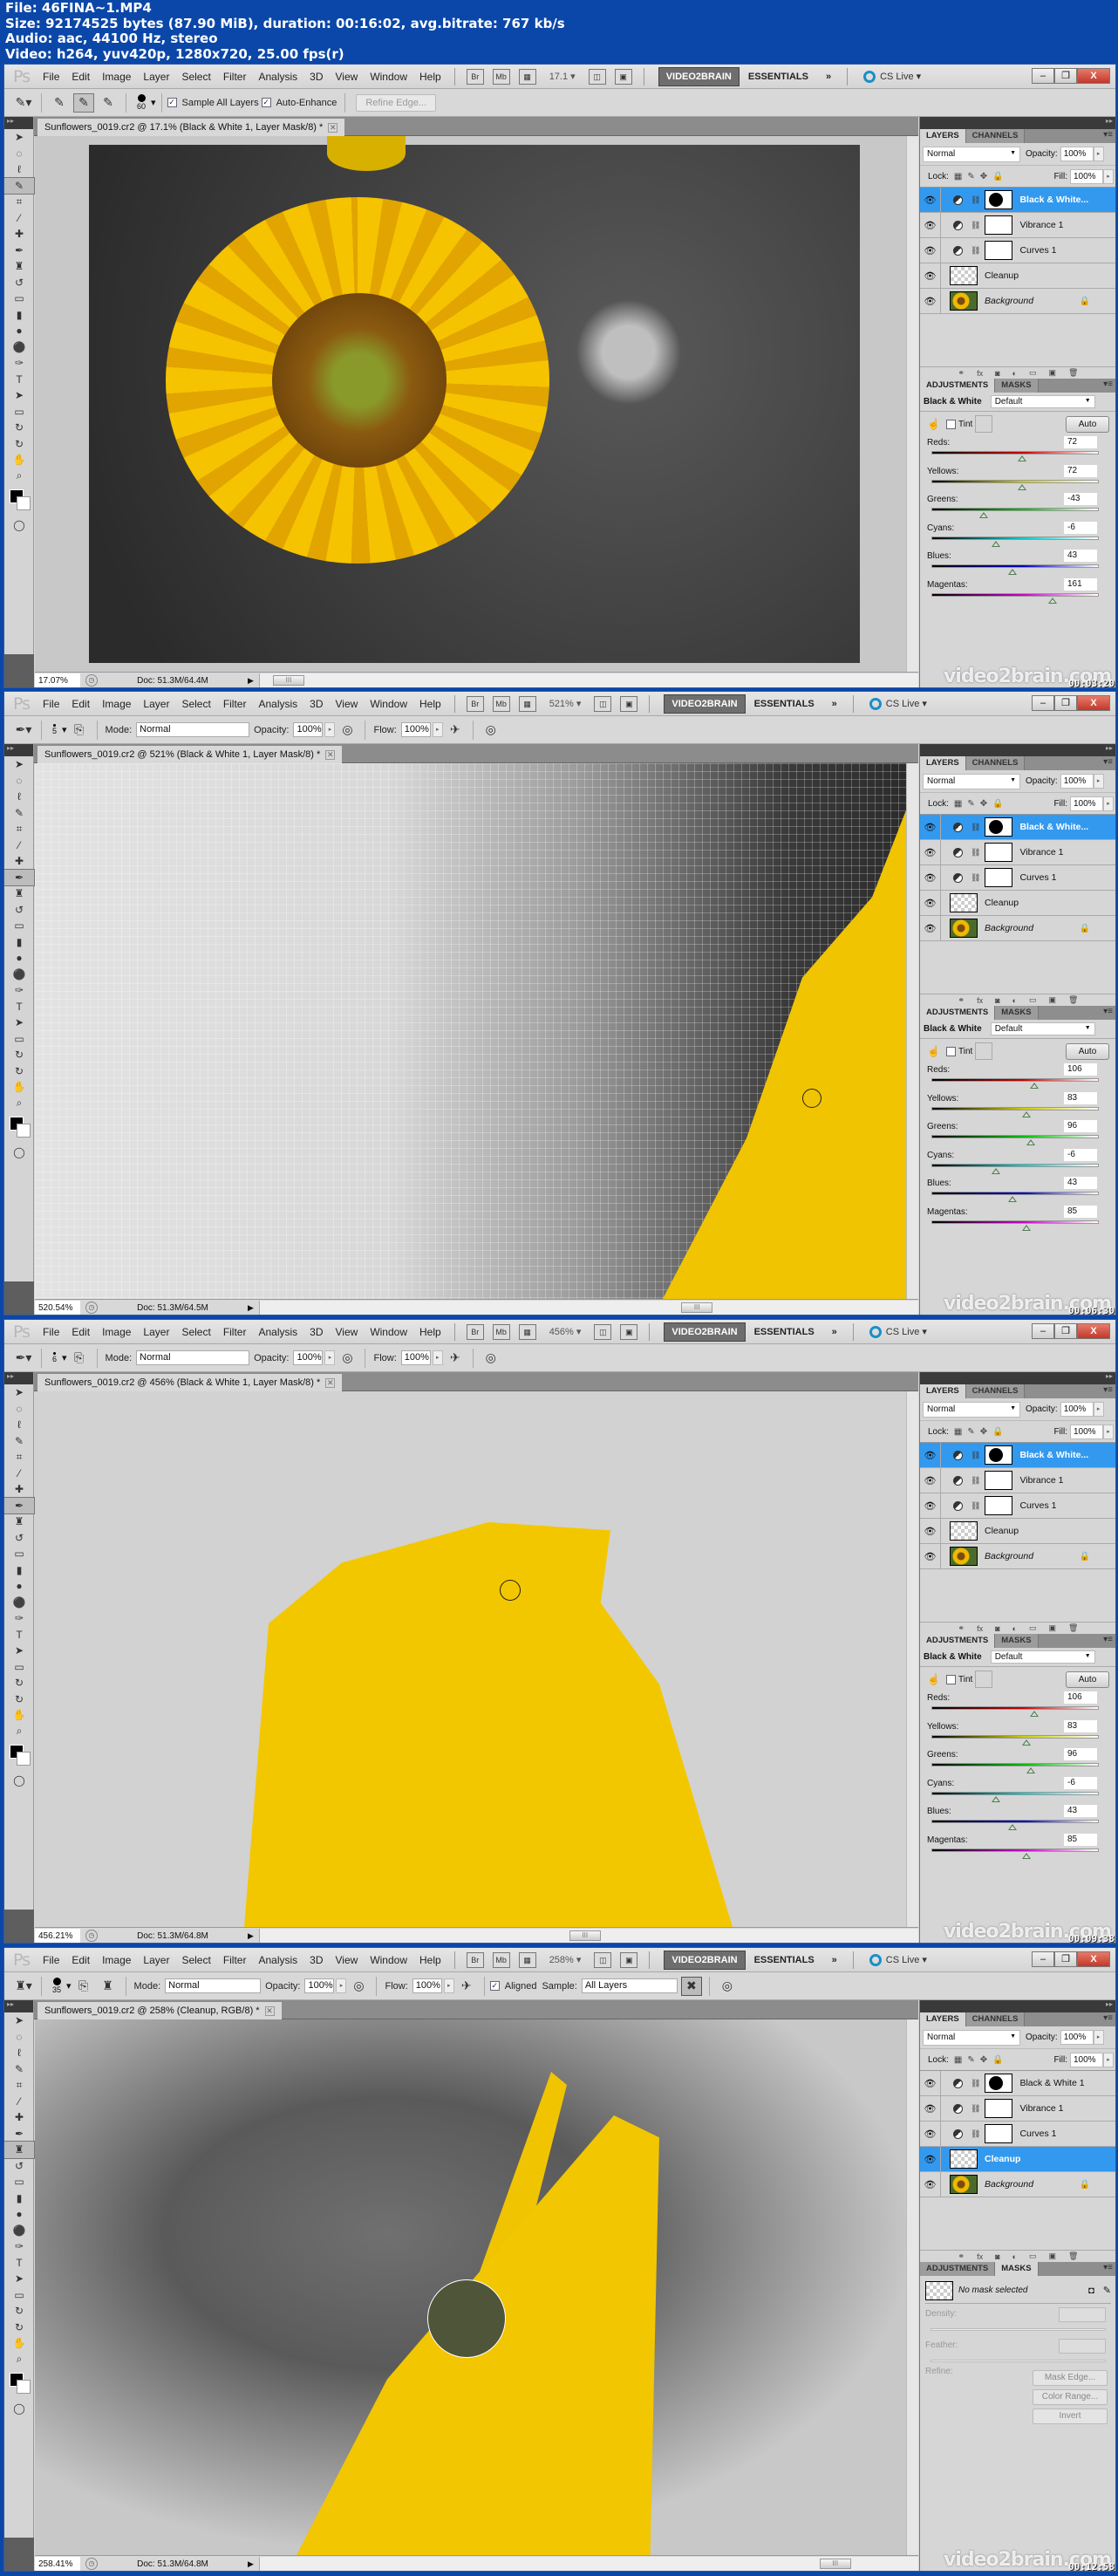 This screenshot has height=2576, width=1118. Describe the element at coordinates (23, 1358) in the screenshot. I see `brush-tool-preset: ✒▾` at that location.